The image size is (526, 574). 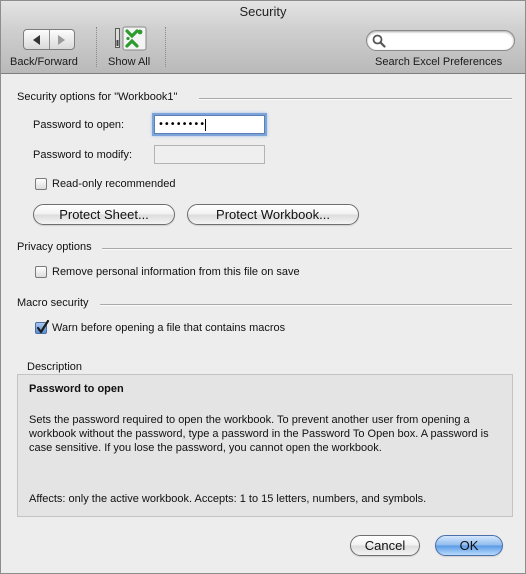 I want to click on password-open-label: Password to open:, so click(x=79, y=125).